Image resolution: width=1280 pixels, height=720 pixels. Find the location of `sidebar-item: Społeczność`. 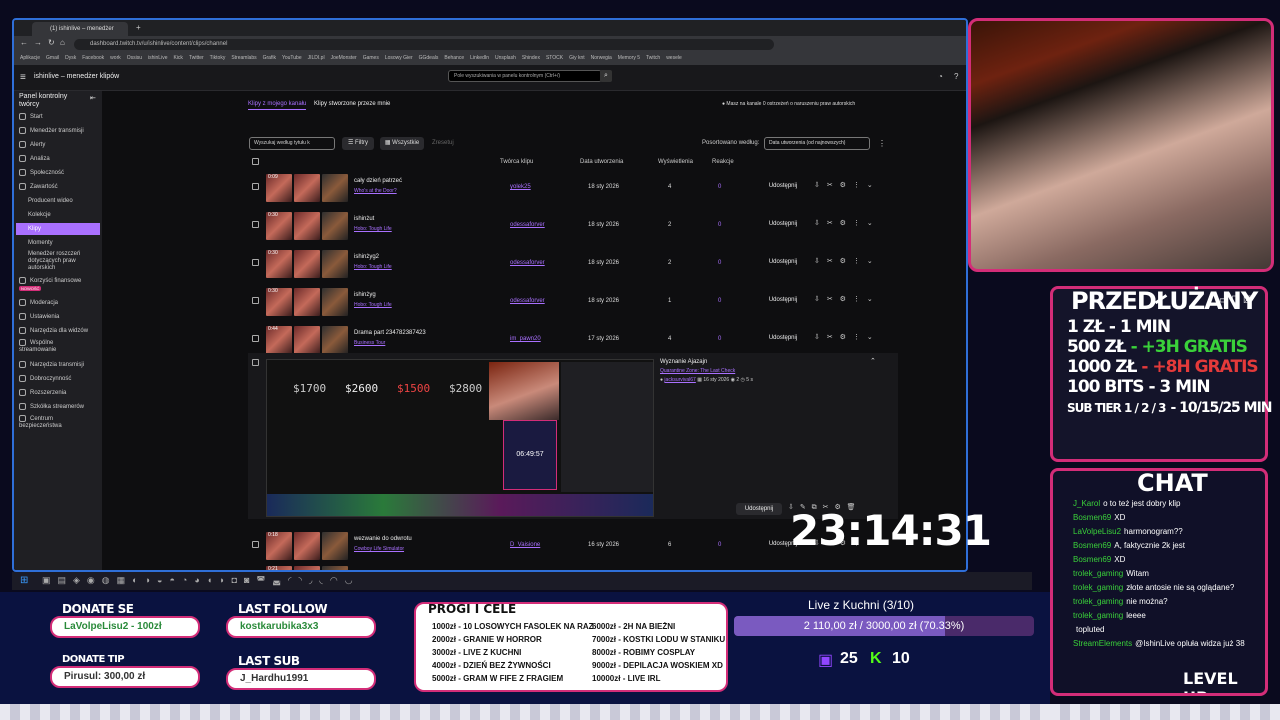

sidebar-item: Społeczność is located at coordinates (41, 173).